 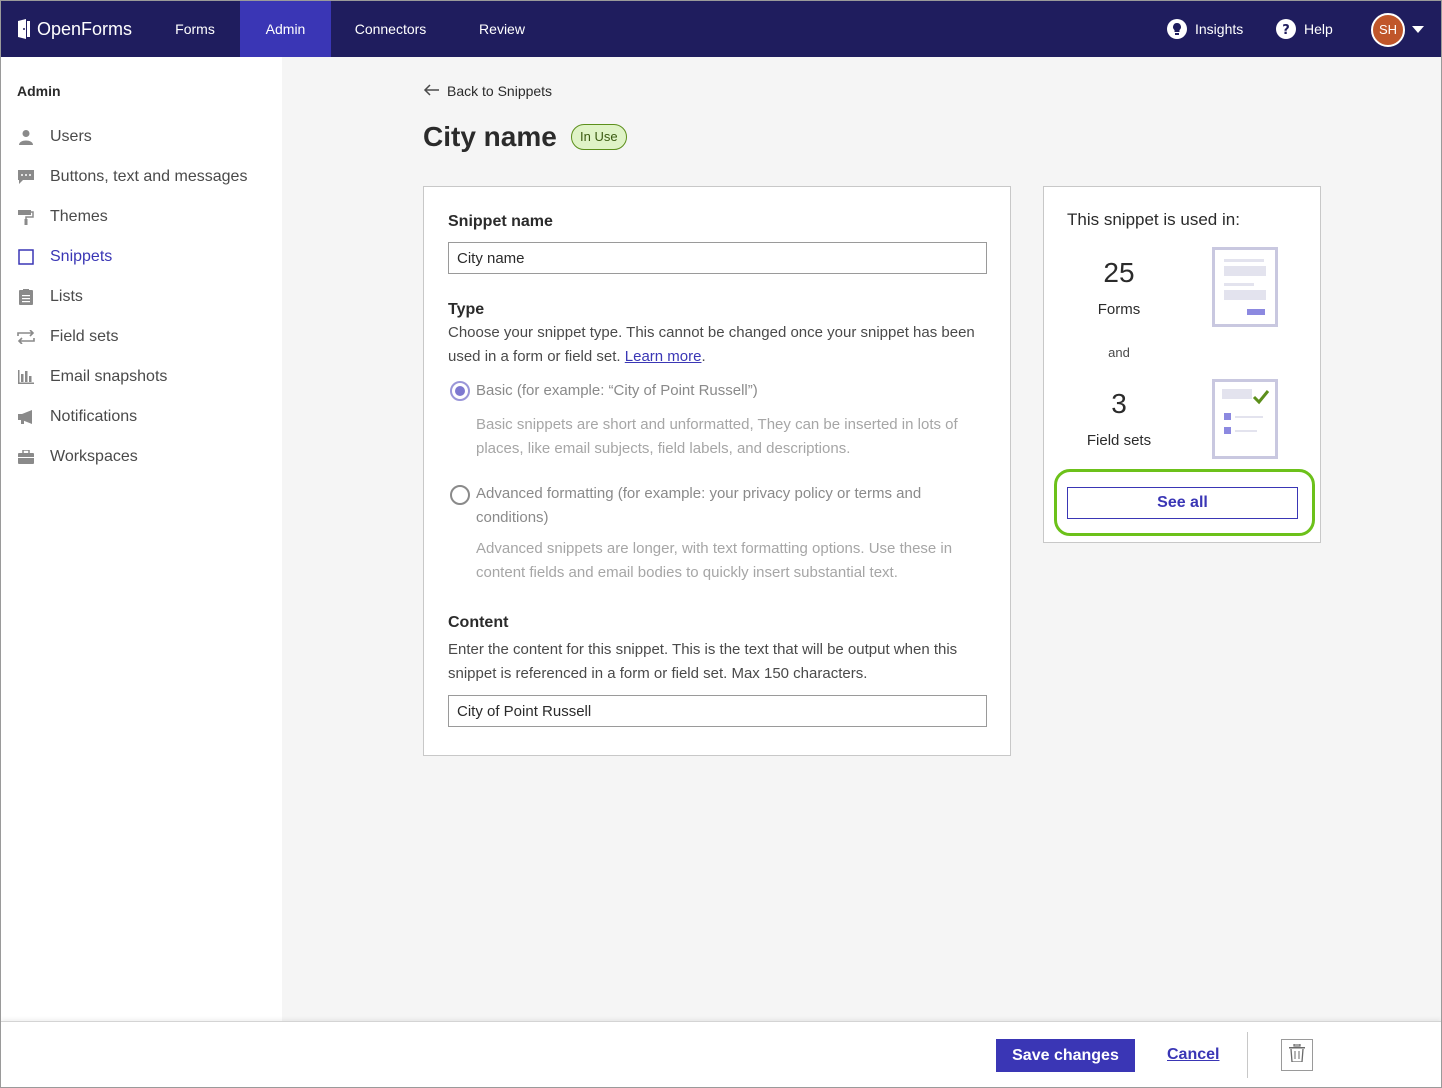 What do you see at coordinates (390, 29) in the screenshot?
I see `nav-connectors: Connectors` at bounding box center [390, 29].